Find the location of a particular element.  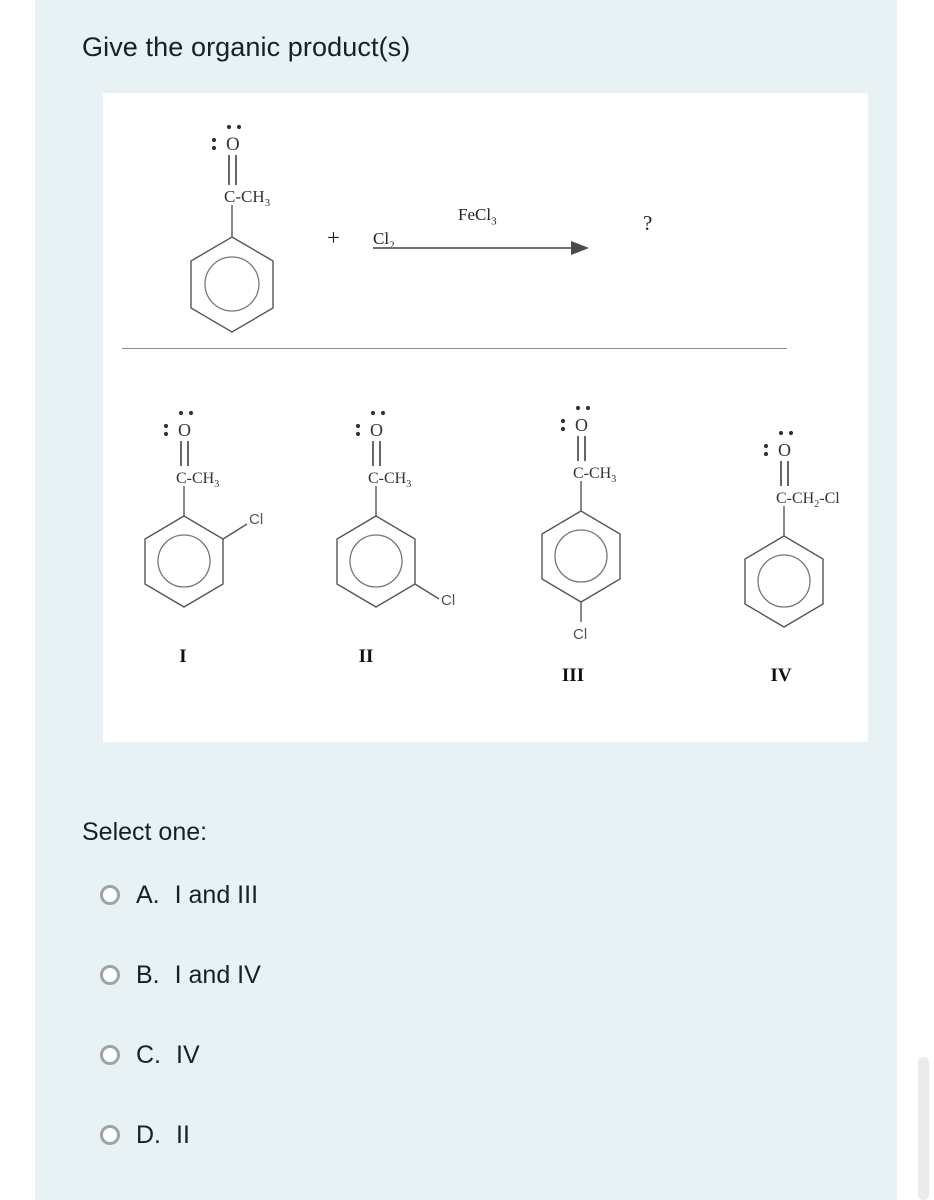

option-row-b: B. I and IV is located at coordinates (180, 975).